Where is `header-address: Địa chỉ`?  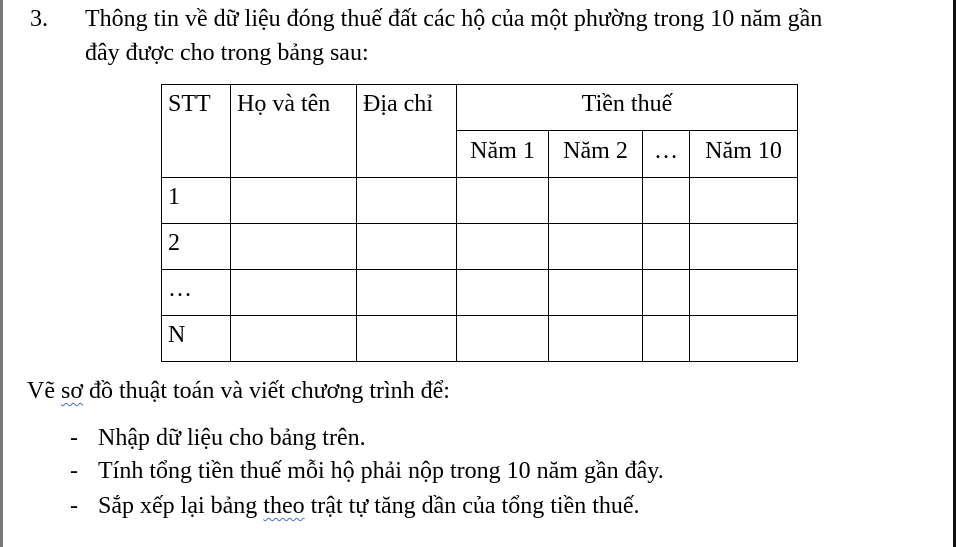 header-address: Địa chỉ is located at coordinates (406, 131).